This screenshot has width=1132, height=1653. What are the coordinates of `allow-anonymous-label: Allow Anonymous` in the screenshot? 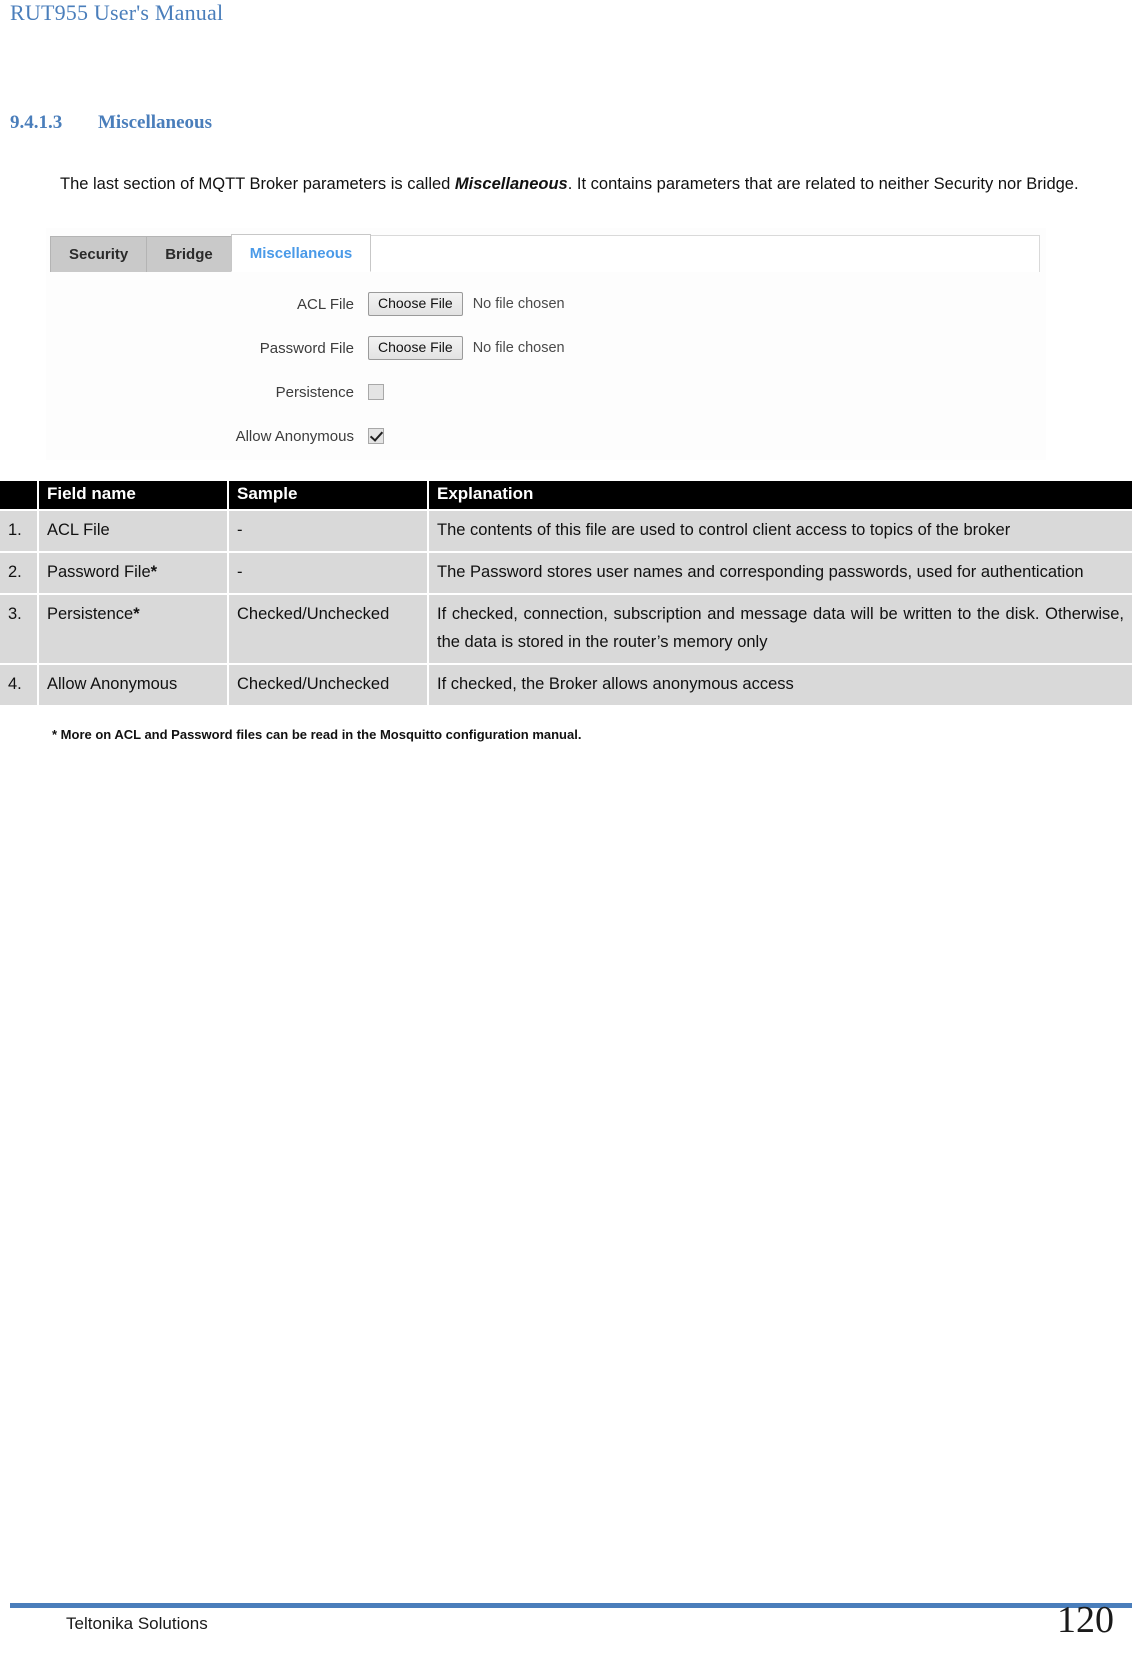 It's located at (294, 436).